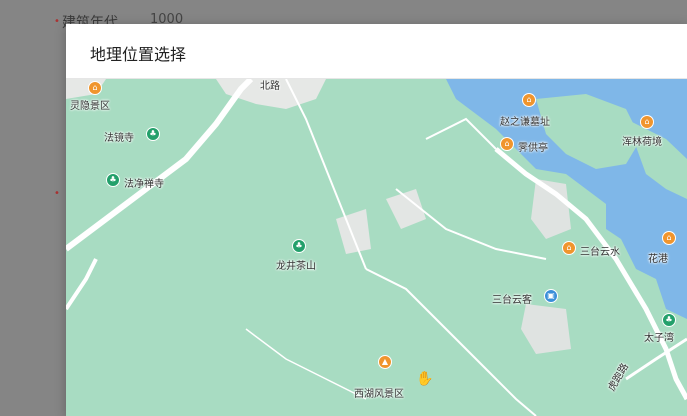  Describe the element at coordinates (551, 296) in the screenshot. I see `hotel-icon: ▣` at that location.